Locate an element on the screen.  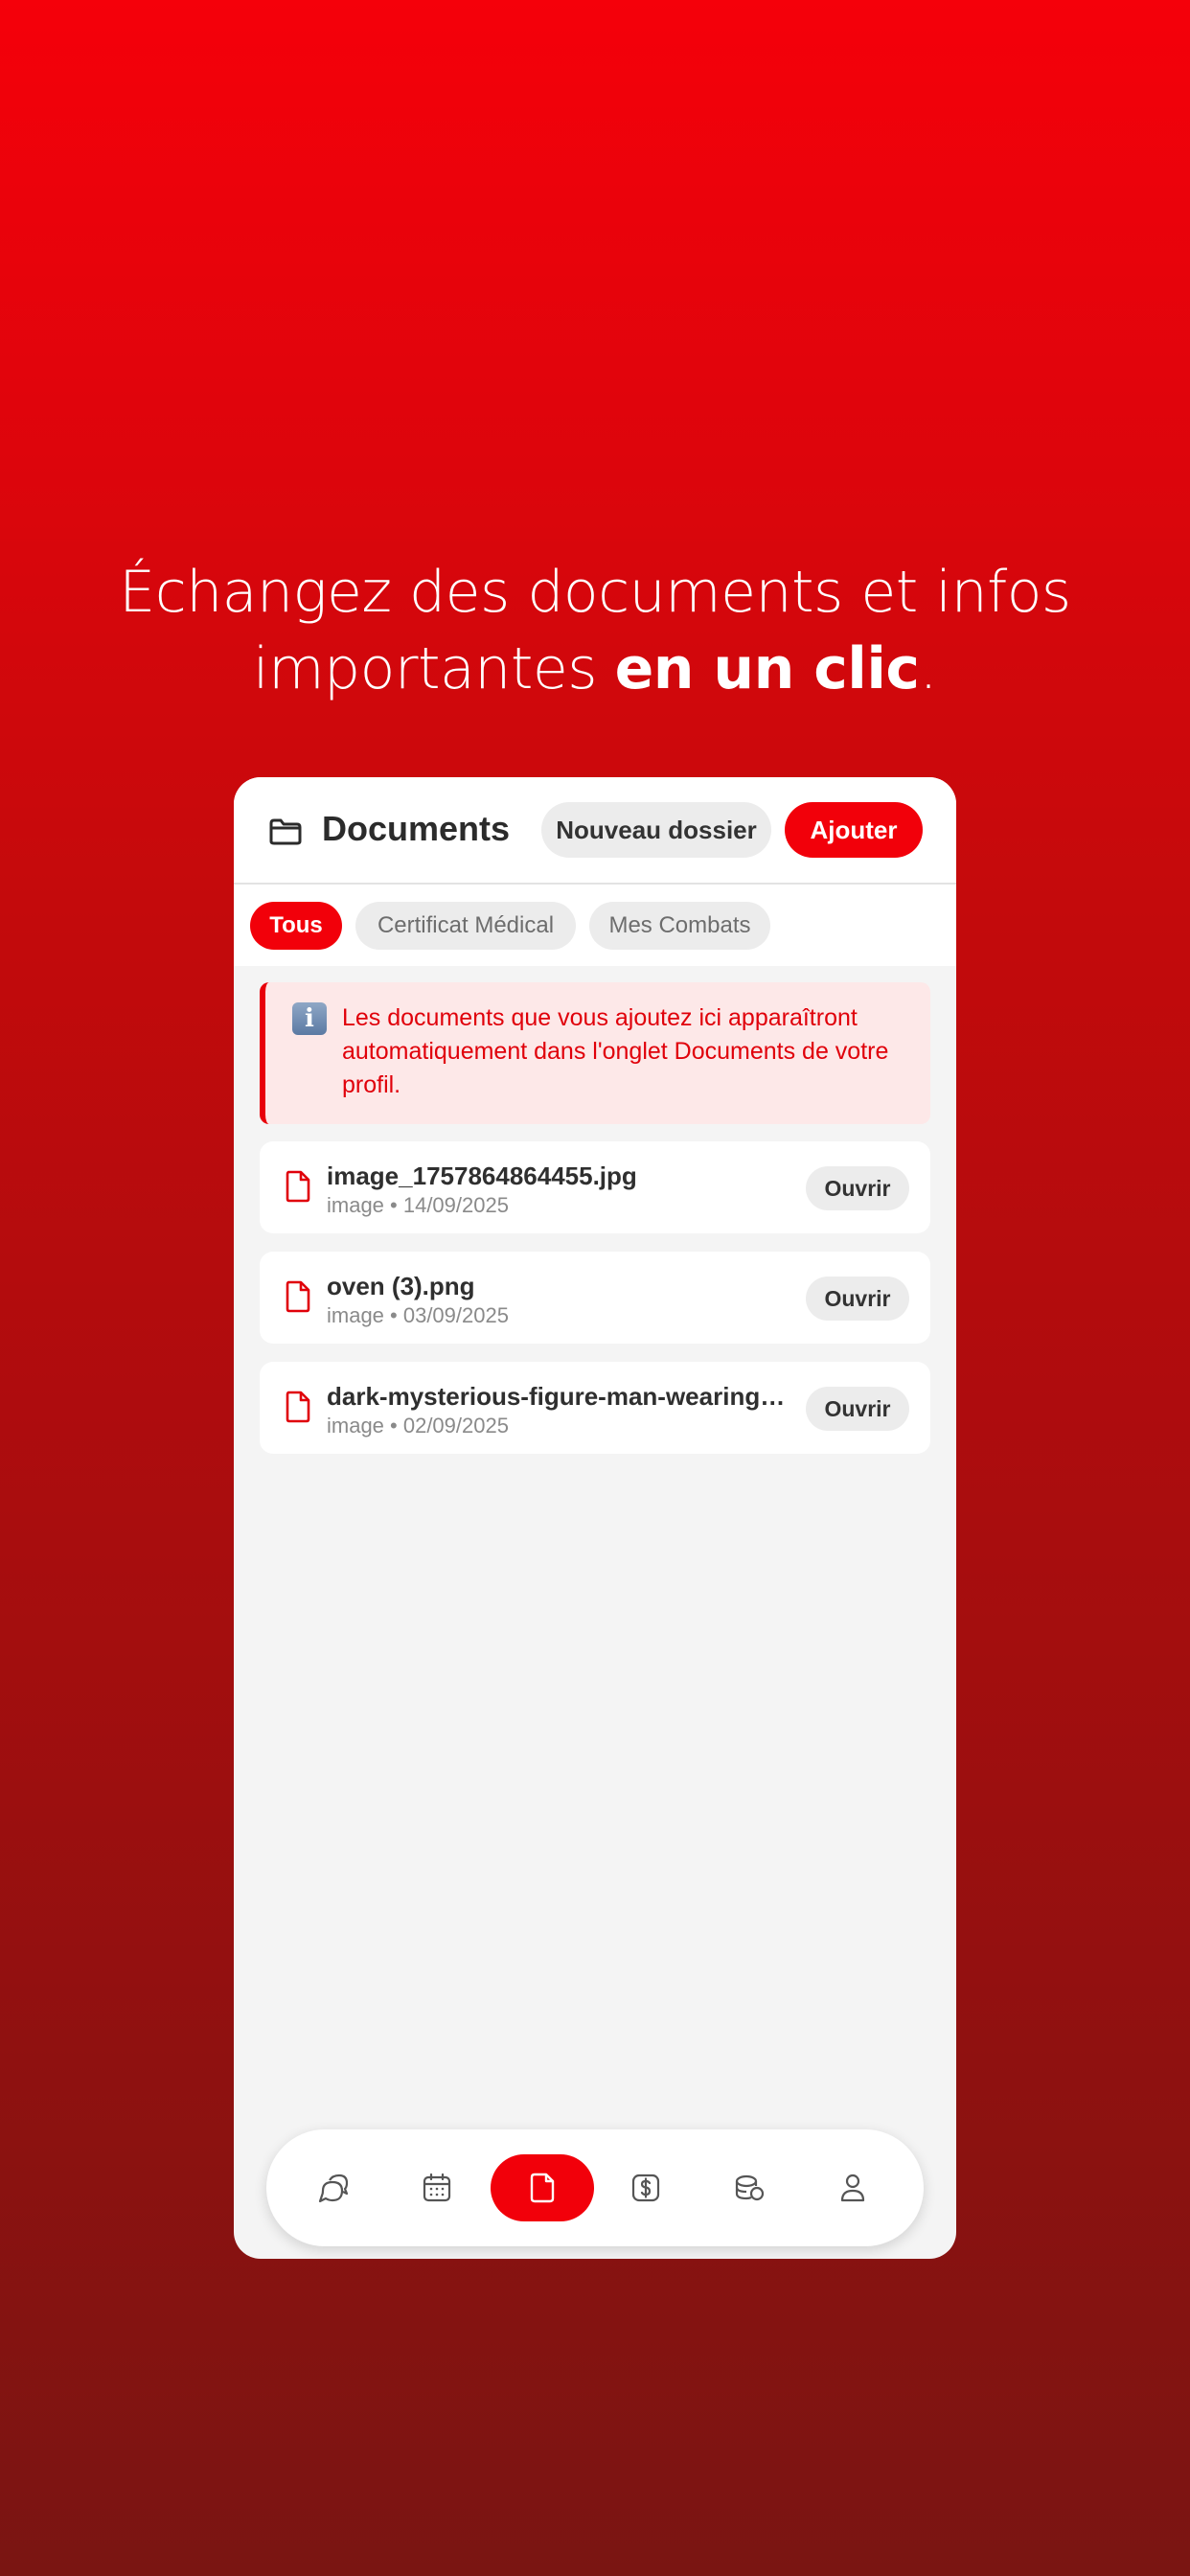
tab-calendar is located at coordinates (437, 2187).